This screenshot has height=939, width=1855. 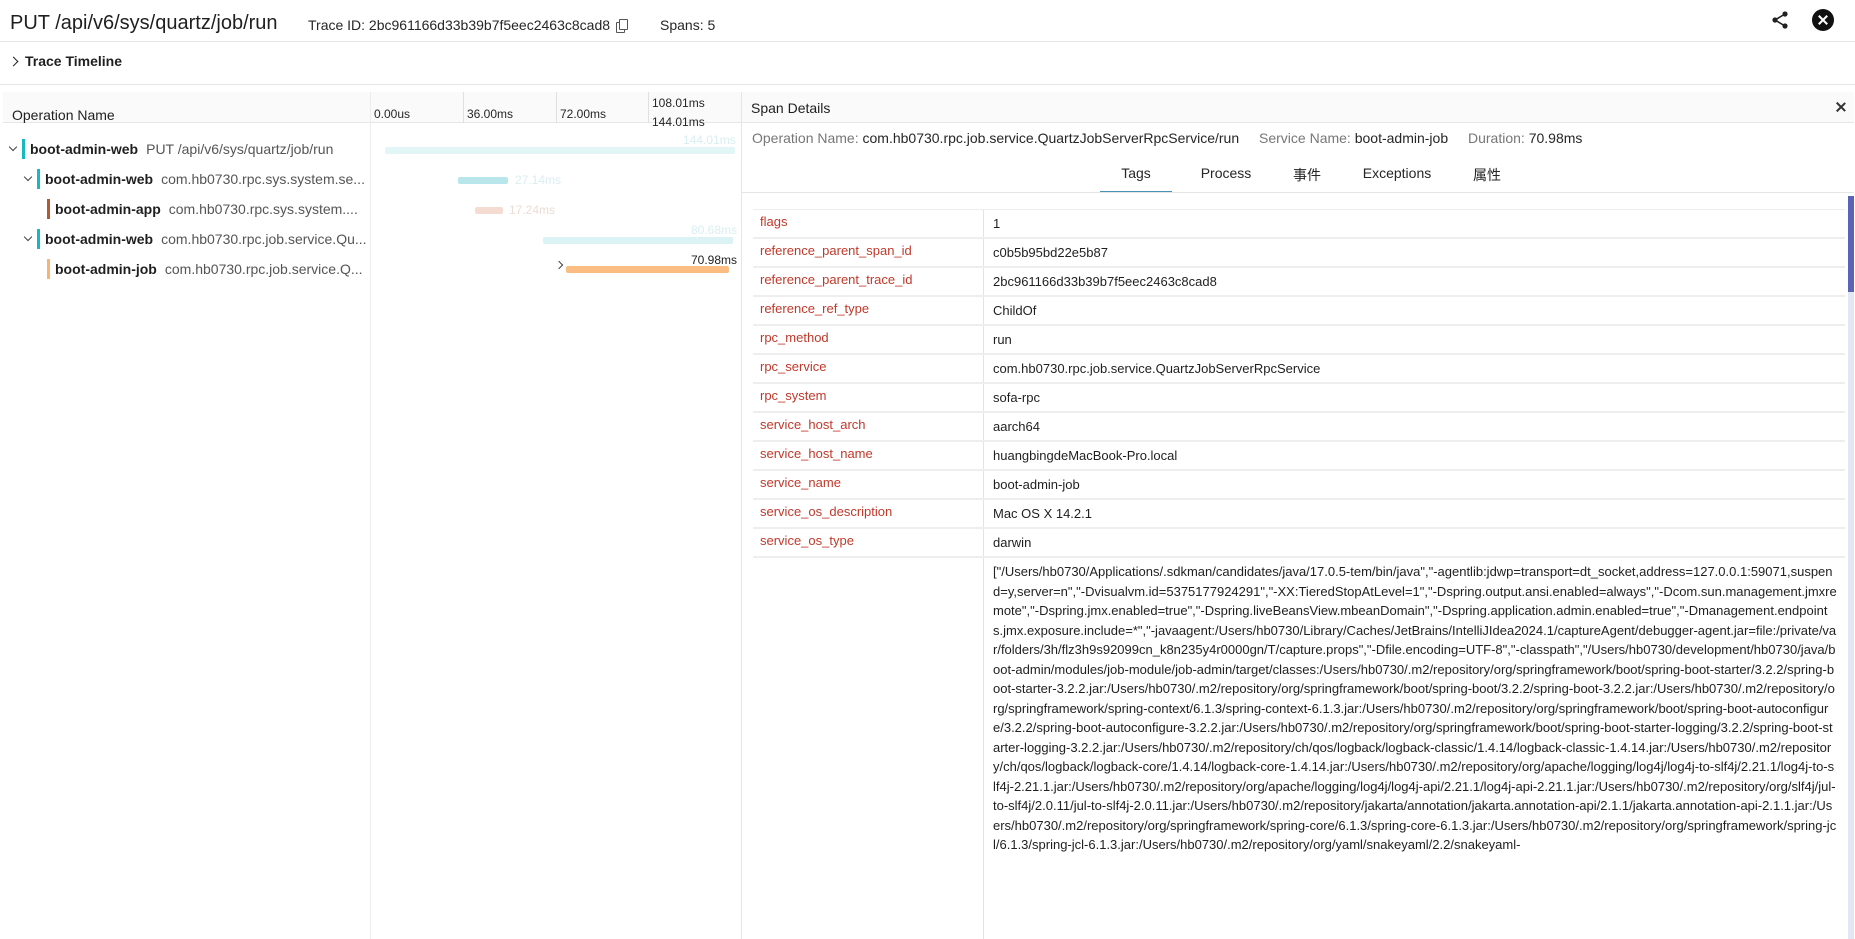 I want to click on tab-tags: Tags, so click(x=1136, y=179).